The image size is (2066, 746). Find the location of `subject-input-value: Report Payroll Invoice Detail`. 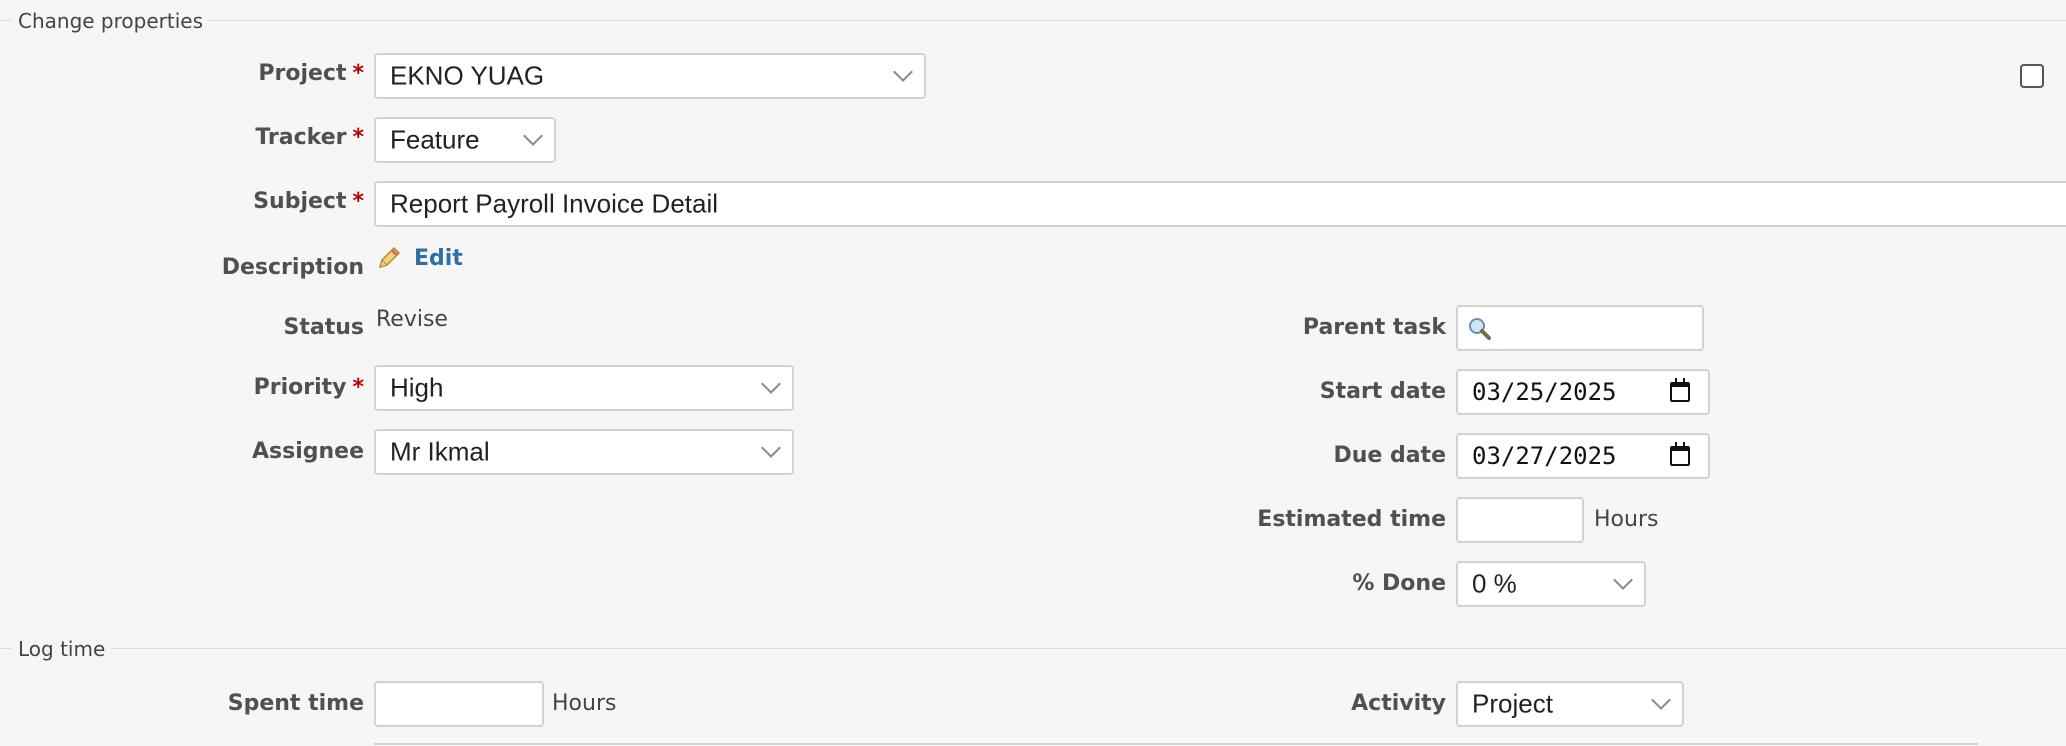

subject-input-value: Report Payroll Invoice Detail is located at coordinates (554, 203).